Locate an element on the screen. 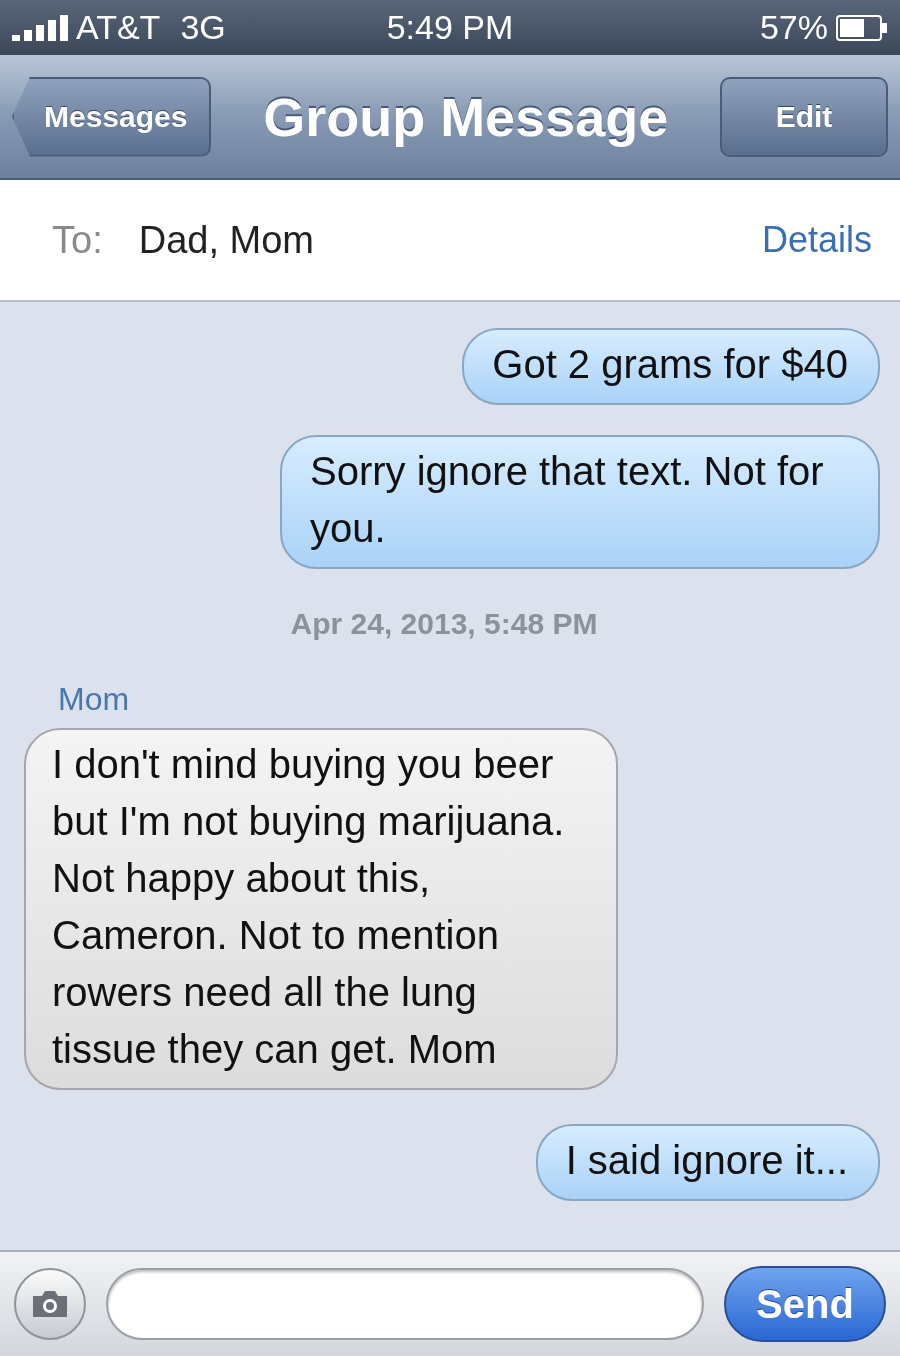  send-button: Send is located at coordinates (805, 1304).